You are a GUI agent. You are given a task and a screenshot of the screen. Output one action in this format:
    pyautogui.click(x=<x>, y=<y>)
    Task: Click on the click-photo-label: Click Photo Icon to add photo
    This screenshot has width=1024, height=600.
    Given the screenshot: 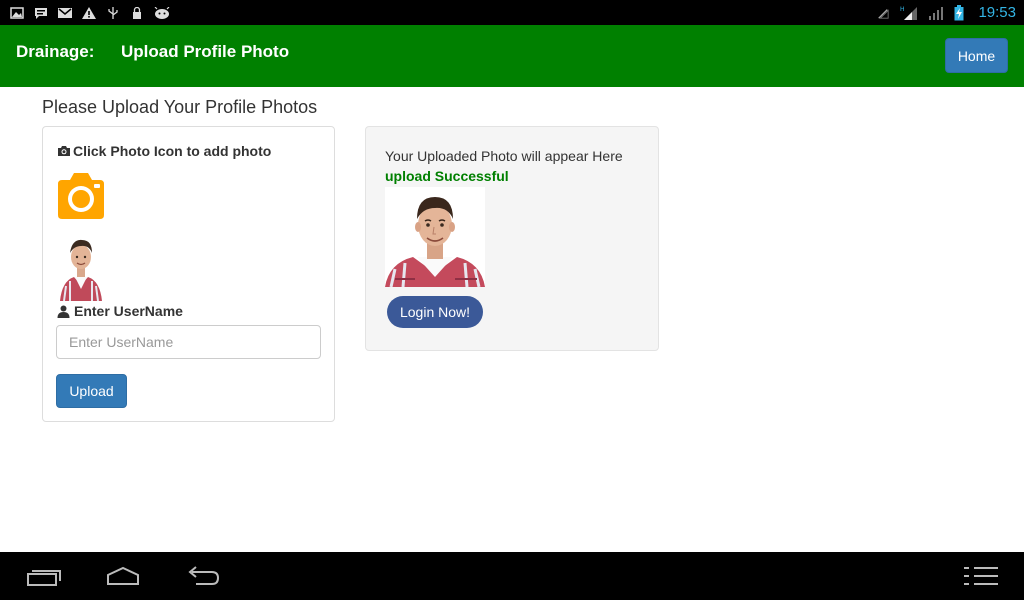 What is the action you would take?
    pyautogui.click(x=164, y=151)
    